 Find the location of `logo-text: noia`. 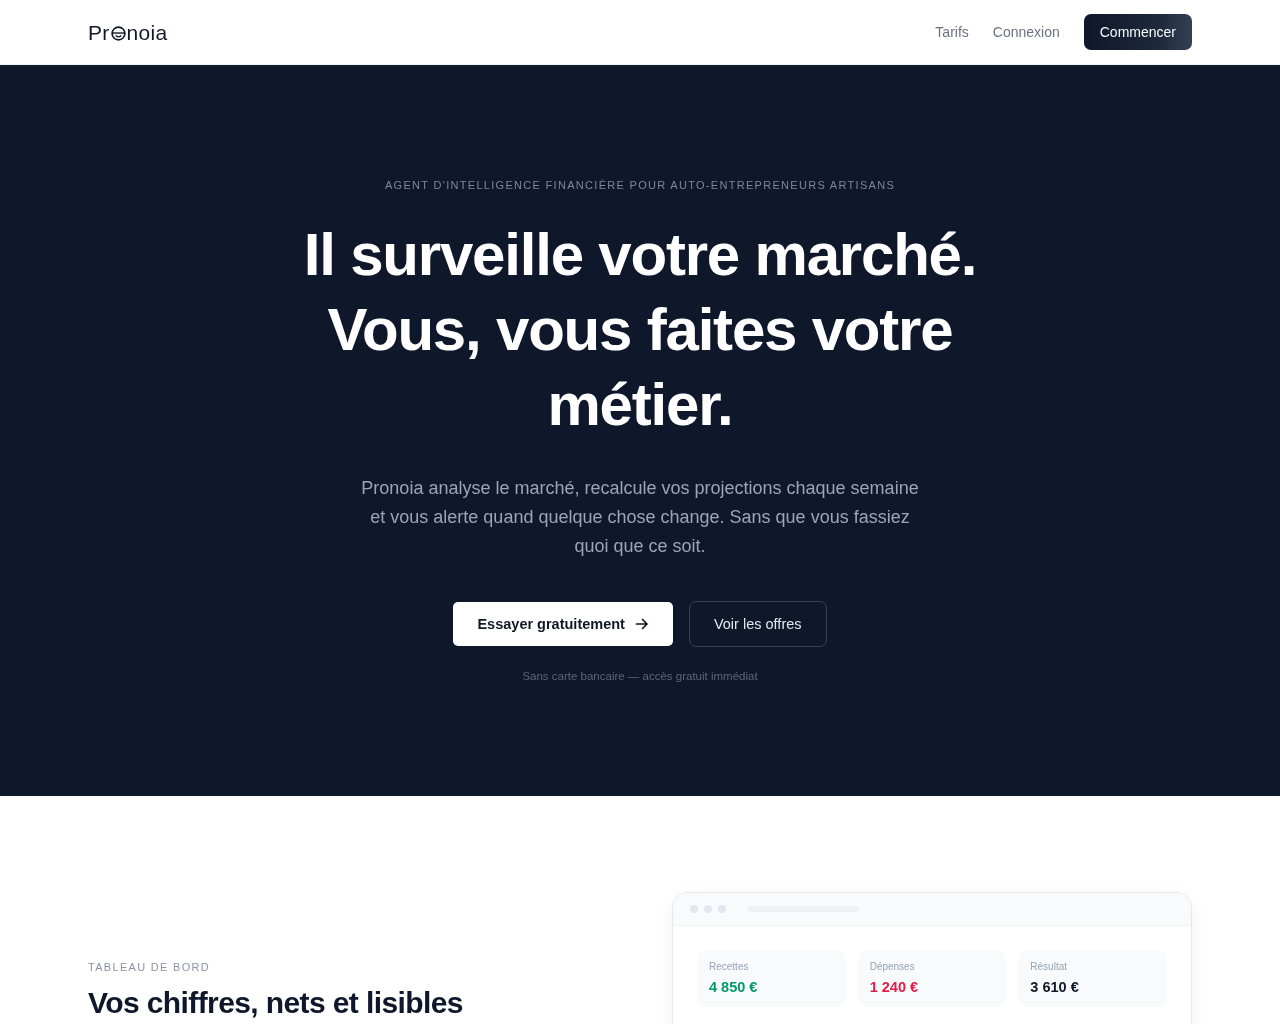

logo-text: noia is located at coordinates (147, 32).